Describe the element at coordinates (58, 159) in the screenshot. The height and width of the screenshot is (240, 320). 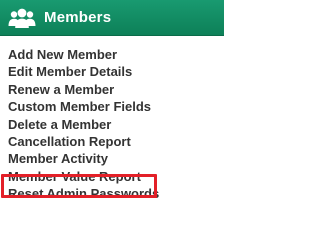
I see `menu-item-label: Member Activity` at that location.